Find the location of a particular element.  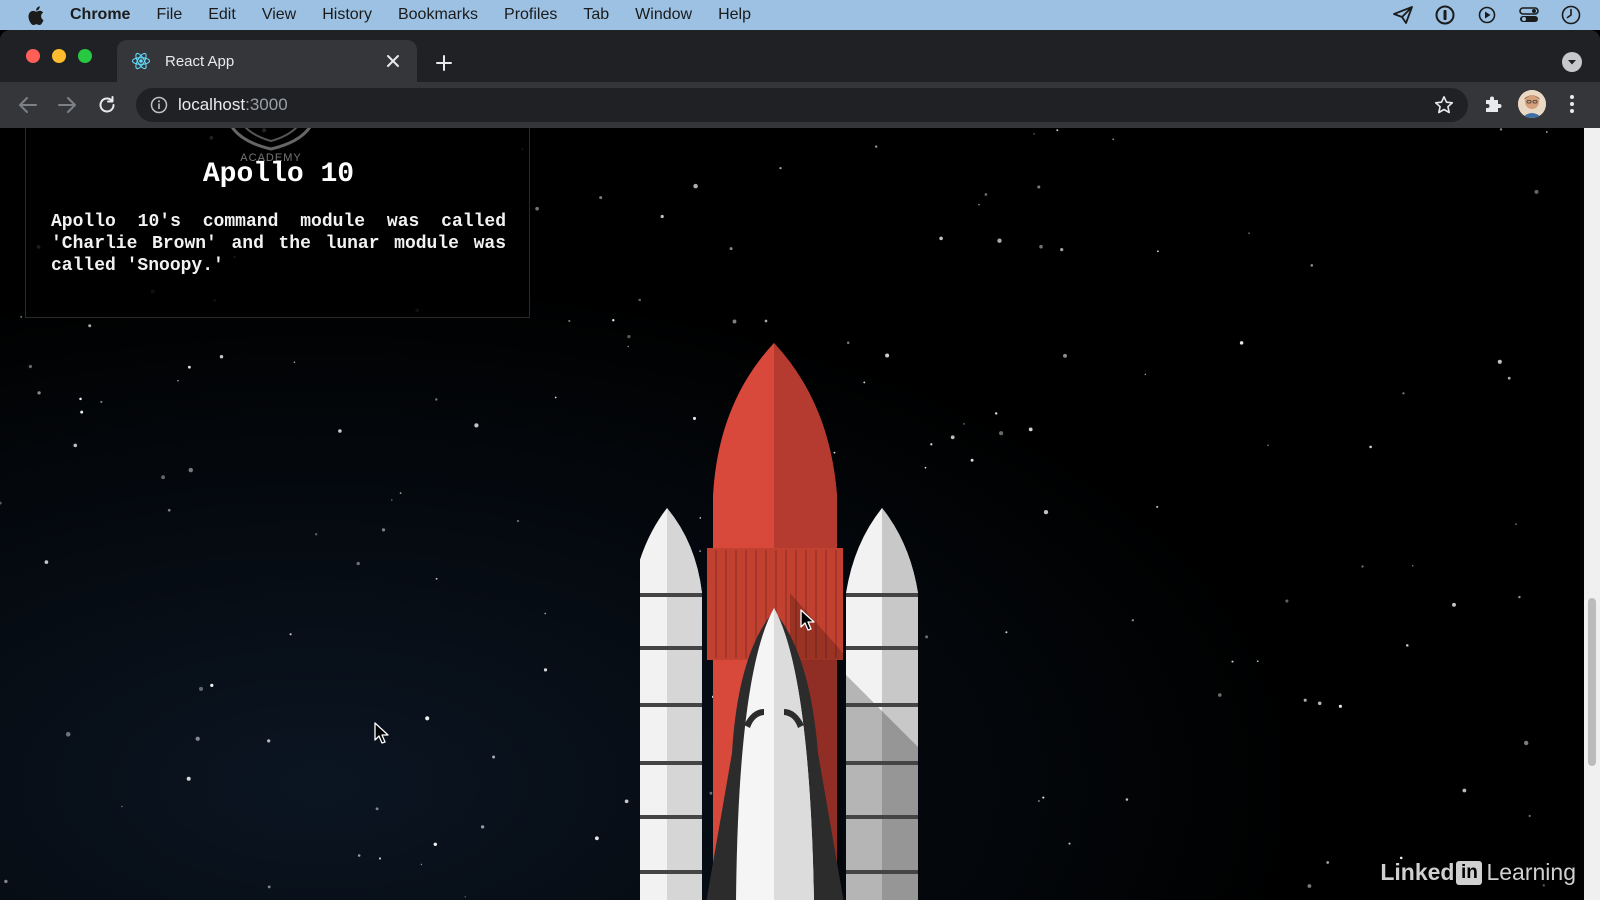

profile-avatar is located at coordinates (1532, 104).